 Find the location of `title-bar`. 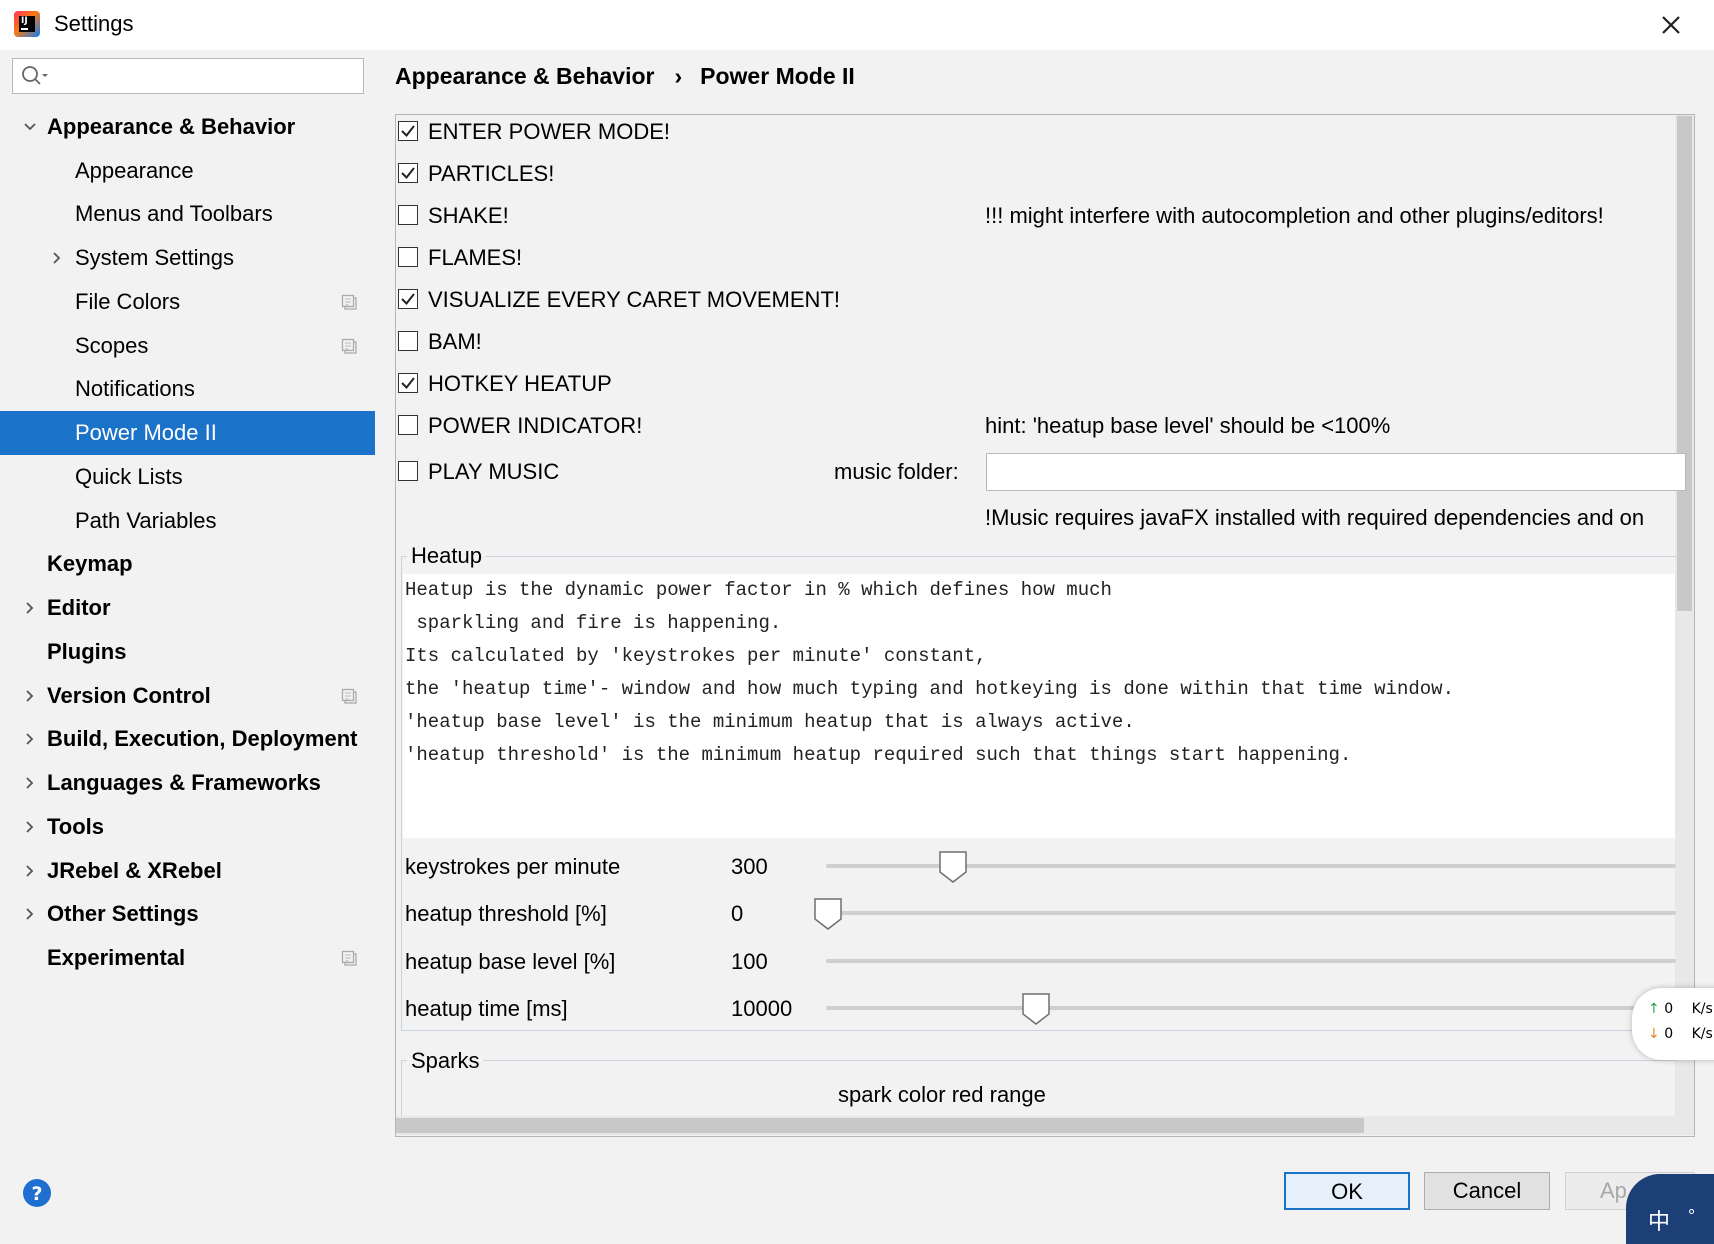

title-bar is located at coordinates (857, 25).